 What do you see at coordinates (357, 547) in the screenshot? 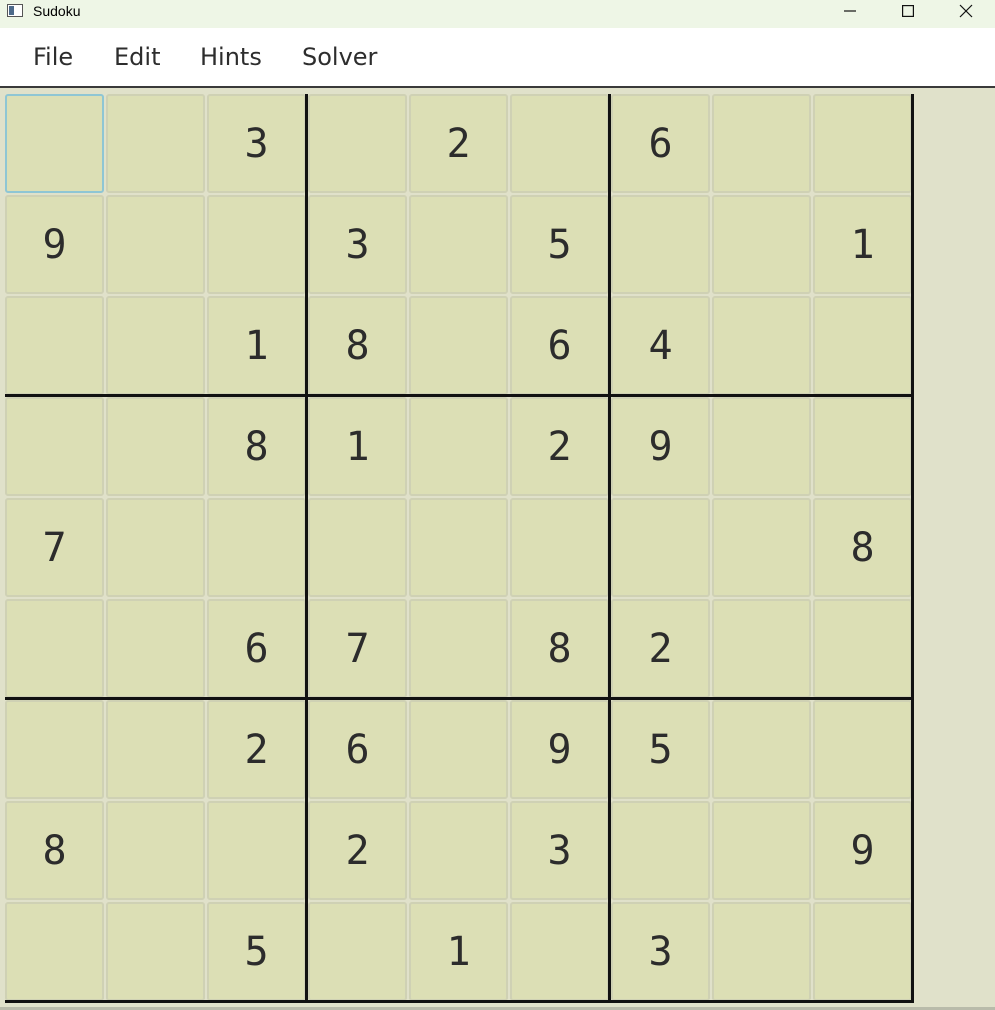
I see `sudoku-cell-r5-c4` at bounding box center [357, 547].